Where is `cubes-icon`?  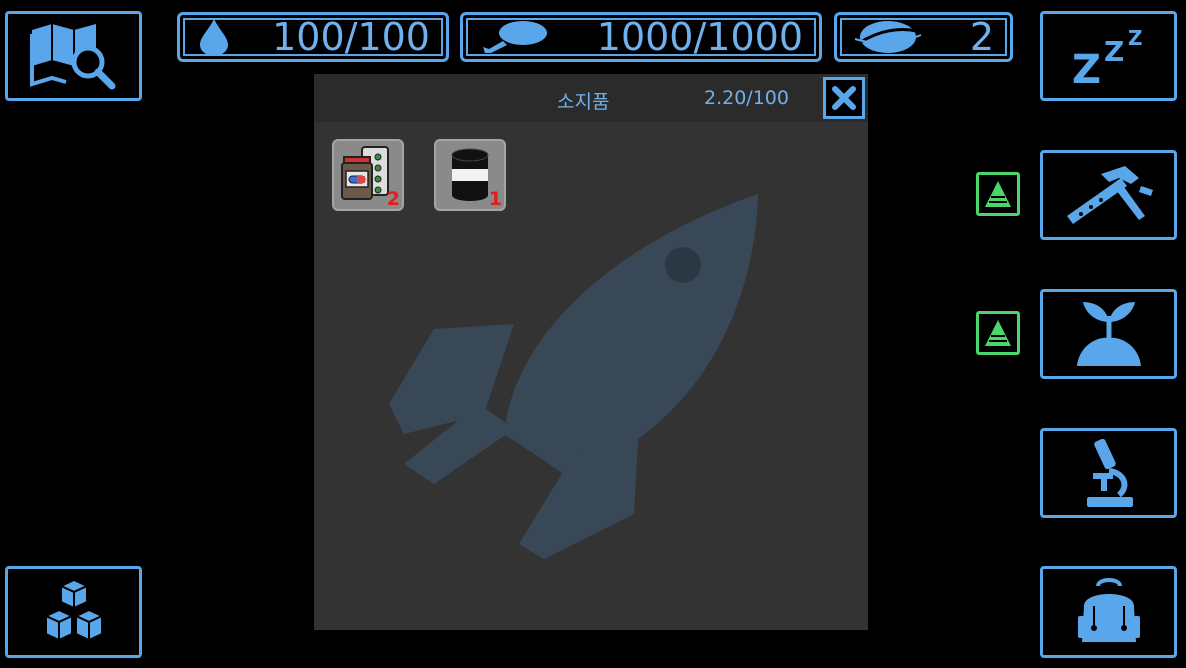
cubes-icon is located at coordinates (73, 610).